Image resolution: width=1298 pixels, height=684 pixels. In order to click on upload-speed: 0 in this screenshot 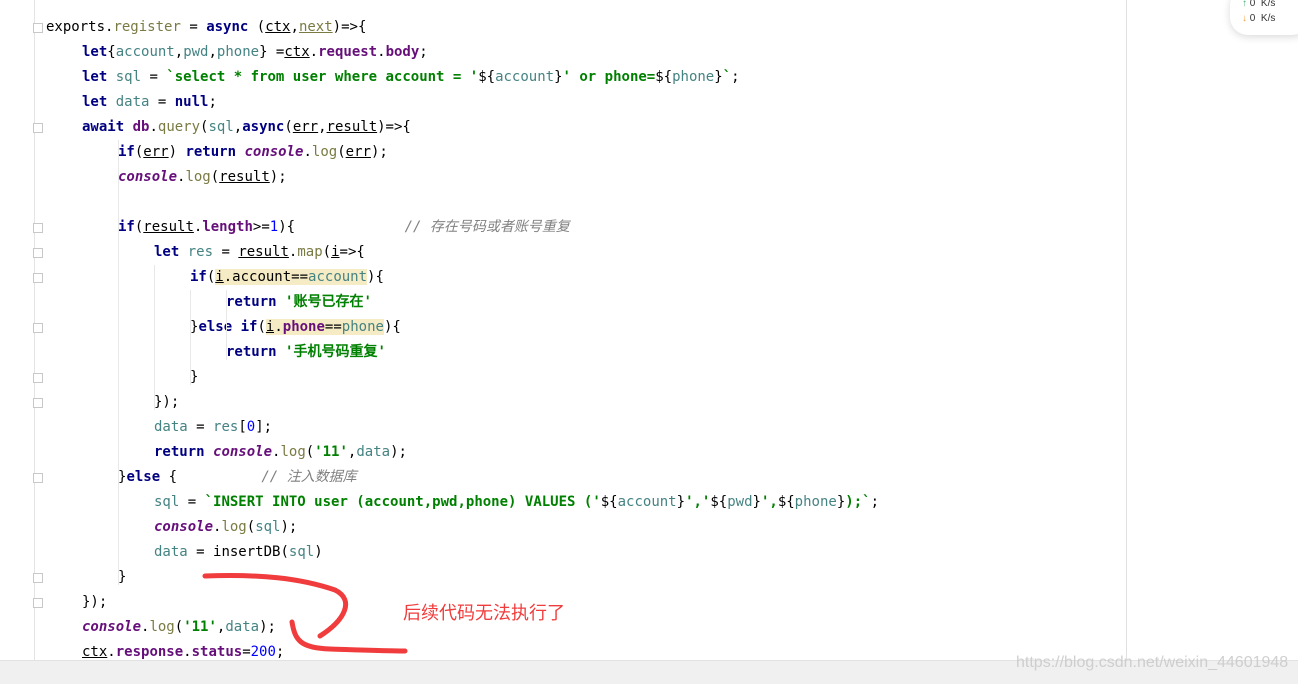, I will do `click(1252, 4)`.